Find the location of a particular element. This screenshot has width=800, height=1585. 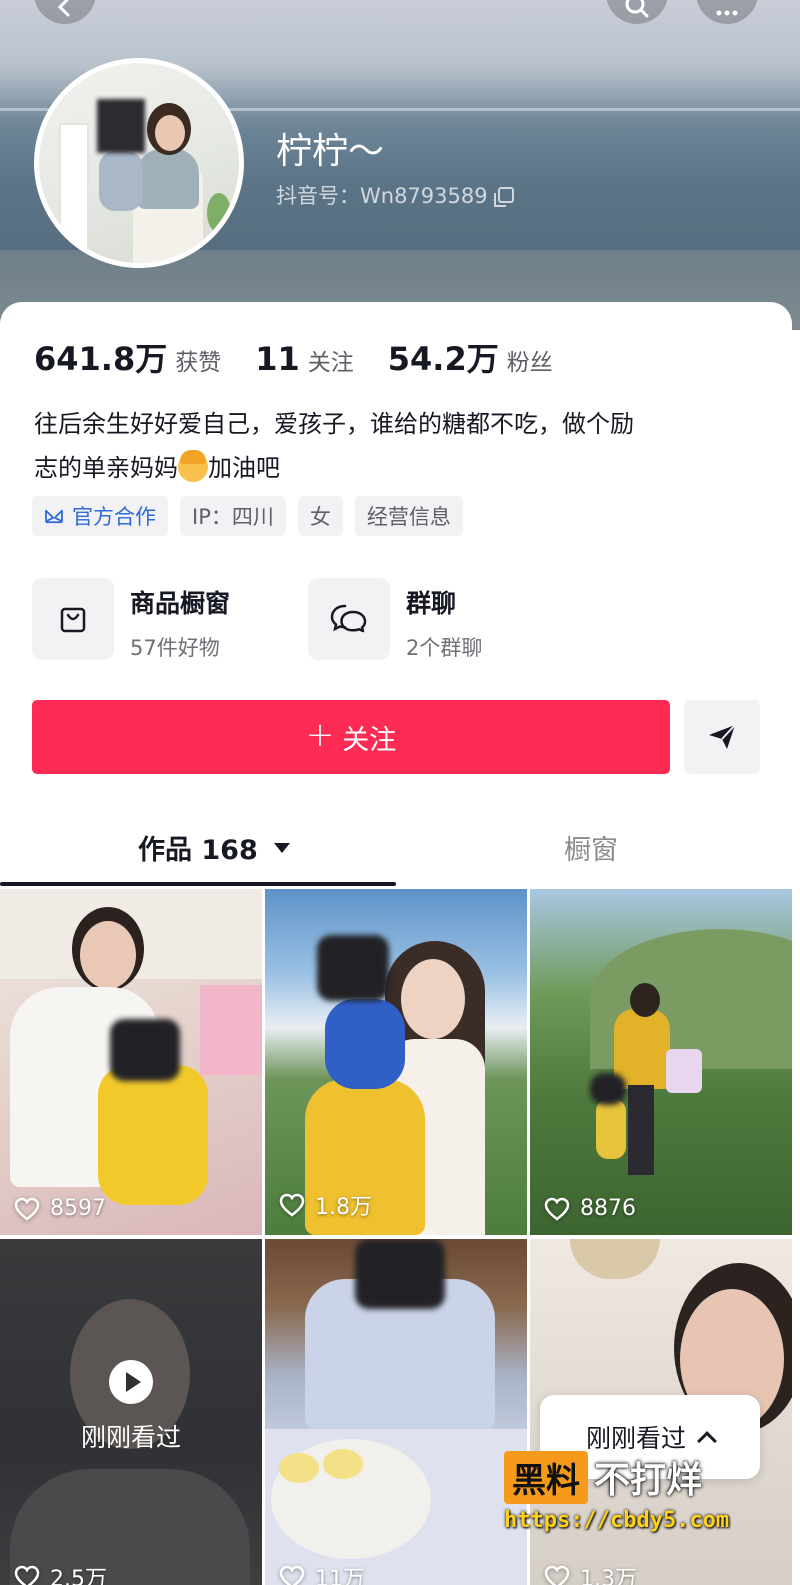

chat-bubbles-icon is located at coordinates (348, 618).